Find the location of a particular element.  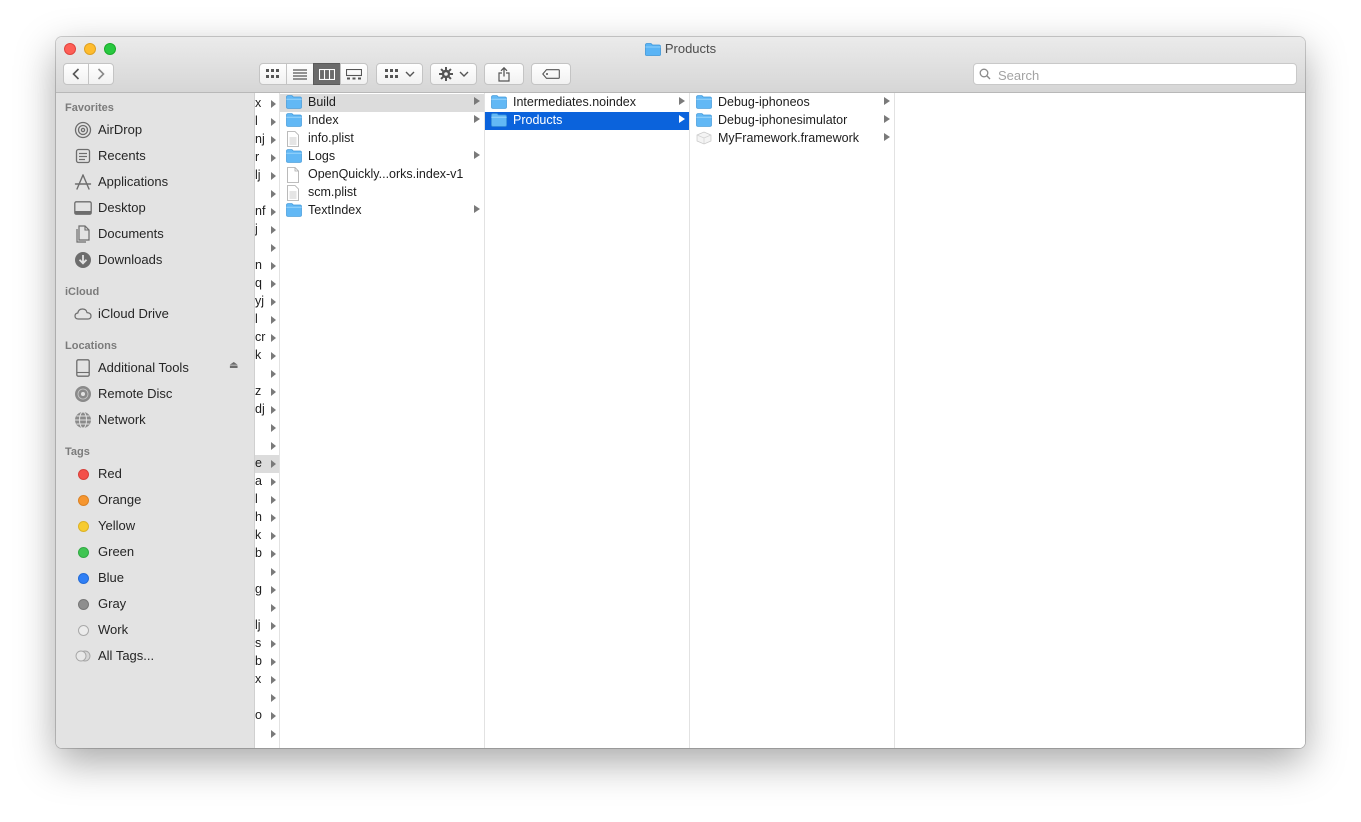

list-item-openquickly-orks-index-v1: OpenQuickly...orks.index-v1 is located at coordinates (382, 175).